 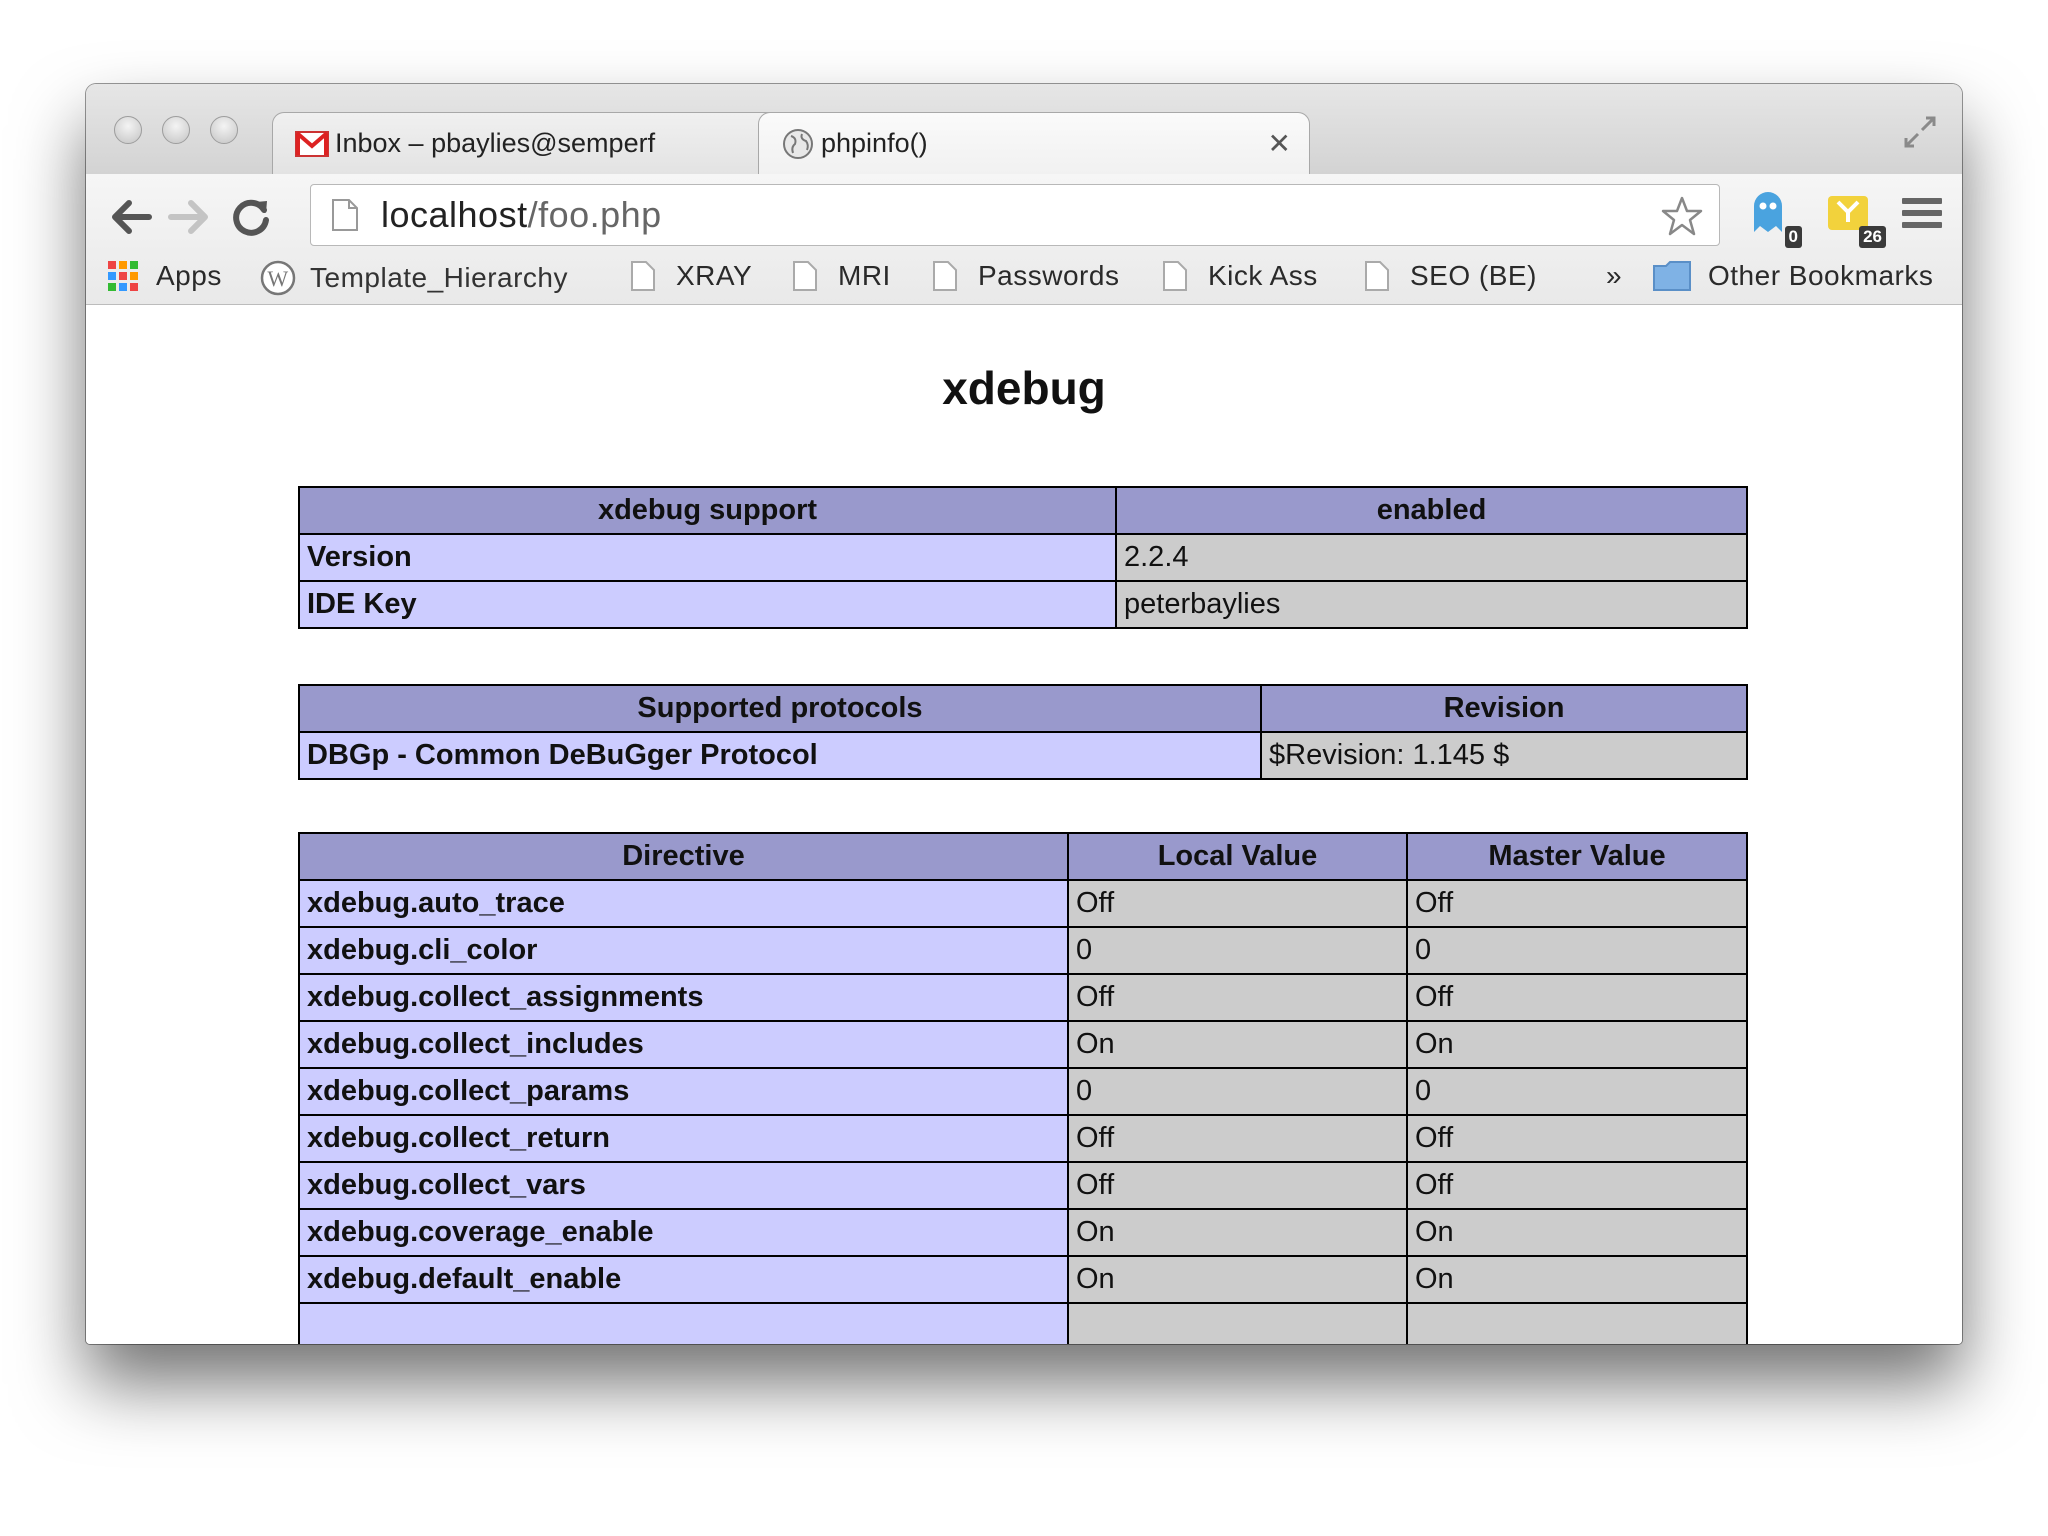 I want to click on table-cell-key: IDE Key, so click(x=707, y=604).